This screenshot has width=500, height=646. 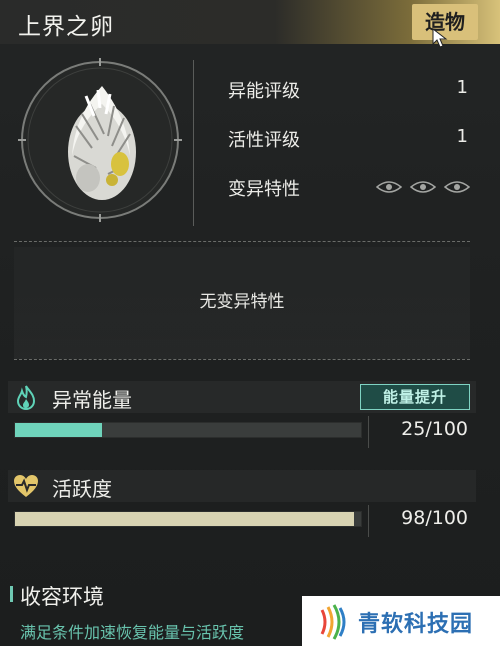 I want to click on stat-row-mutation-trait: 变异特性, so click(x=351, y=187).